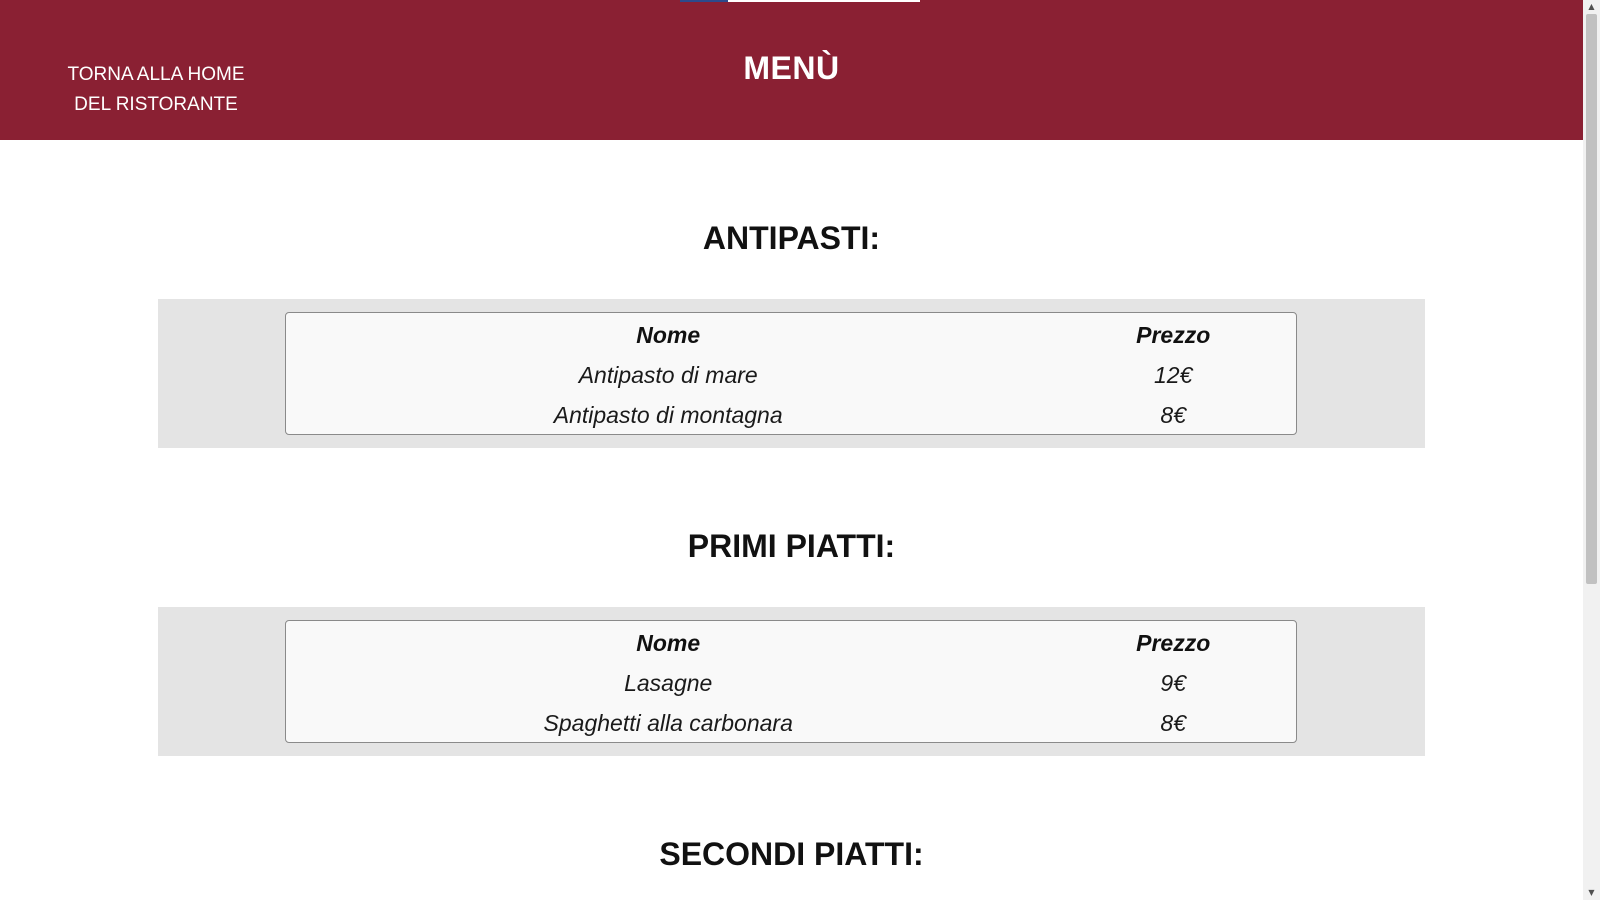  What do you see at coordinates (1173, 682) in the screenshot?
I see `dish-price: 9€` at bounding box center [1173, 682].